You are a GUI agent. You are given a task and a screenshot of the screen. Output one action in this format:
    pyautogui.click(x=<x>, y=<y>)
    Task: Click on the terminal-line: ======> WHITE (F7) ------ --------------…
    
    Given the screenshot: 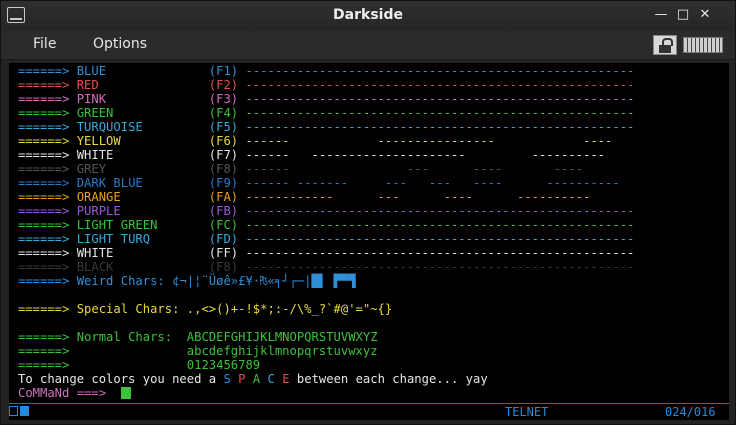 What is the action you would take?
    pyautogui.click(x=311, y=155)
    